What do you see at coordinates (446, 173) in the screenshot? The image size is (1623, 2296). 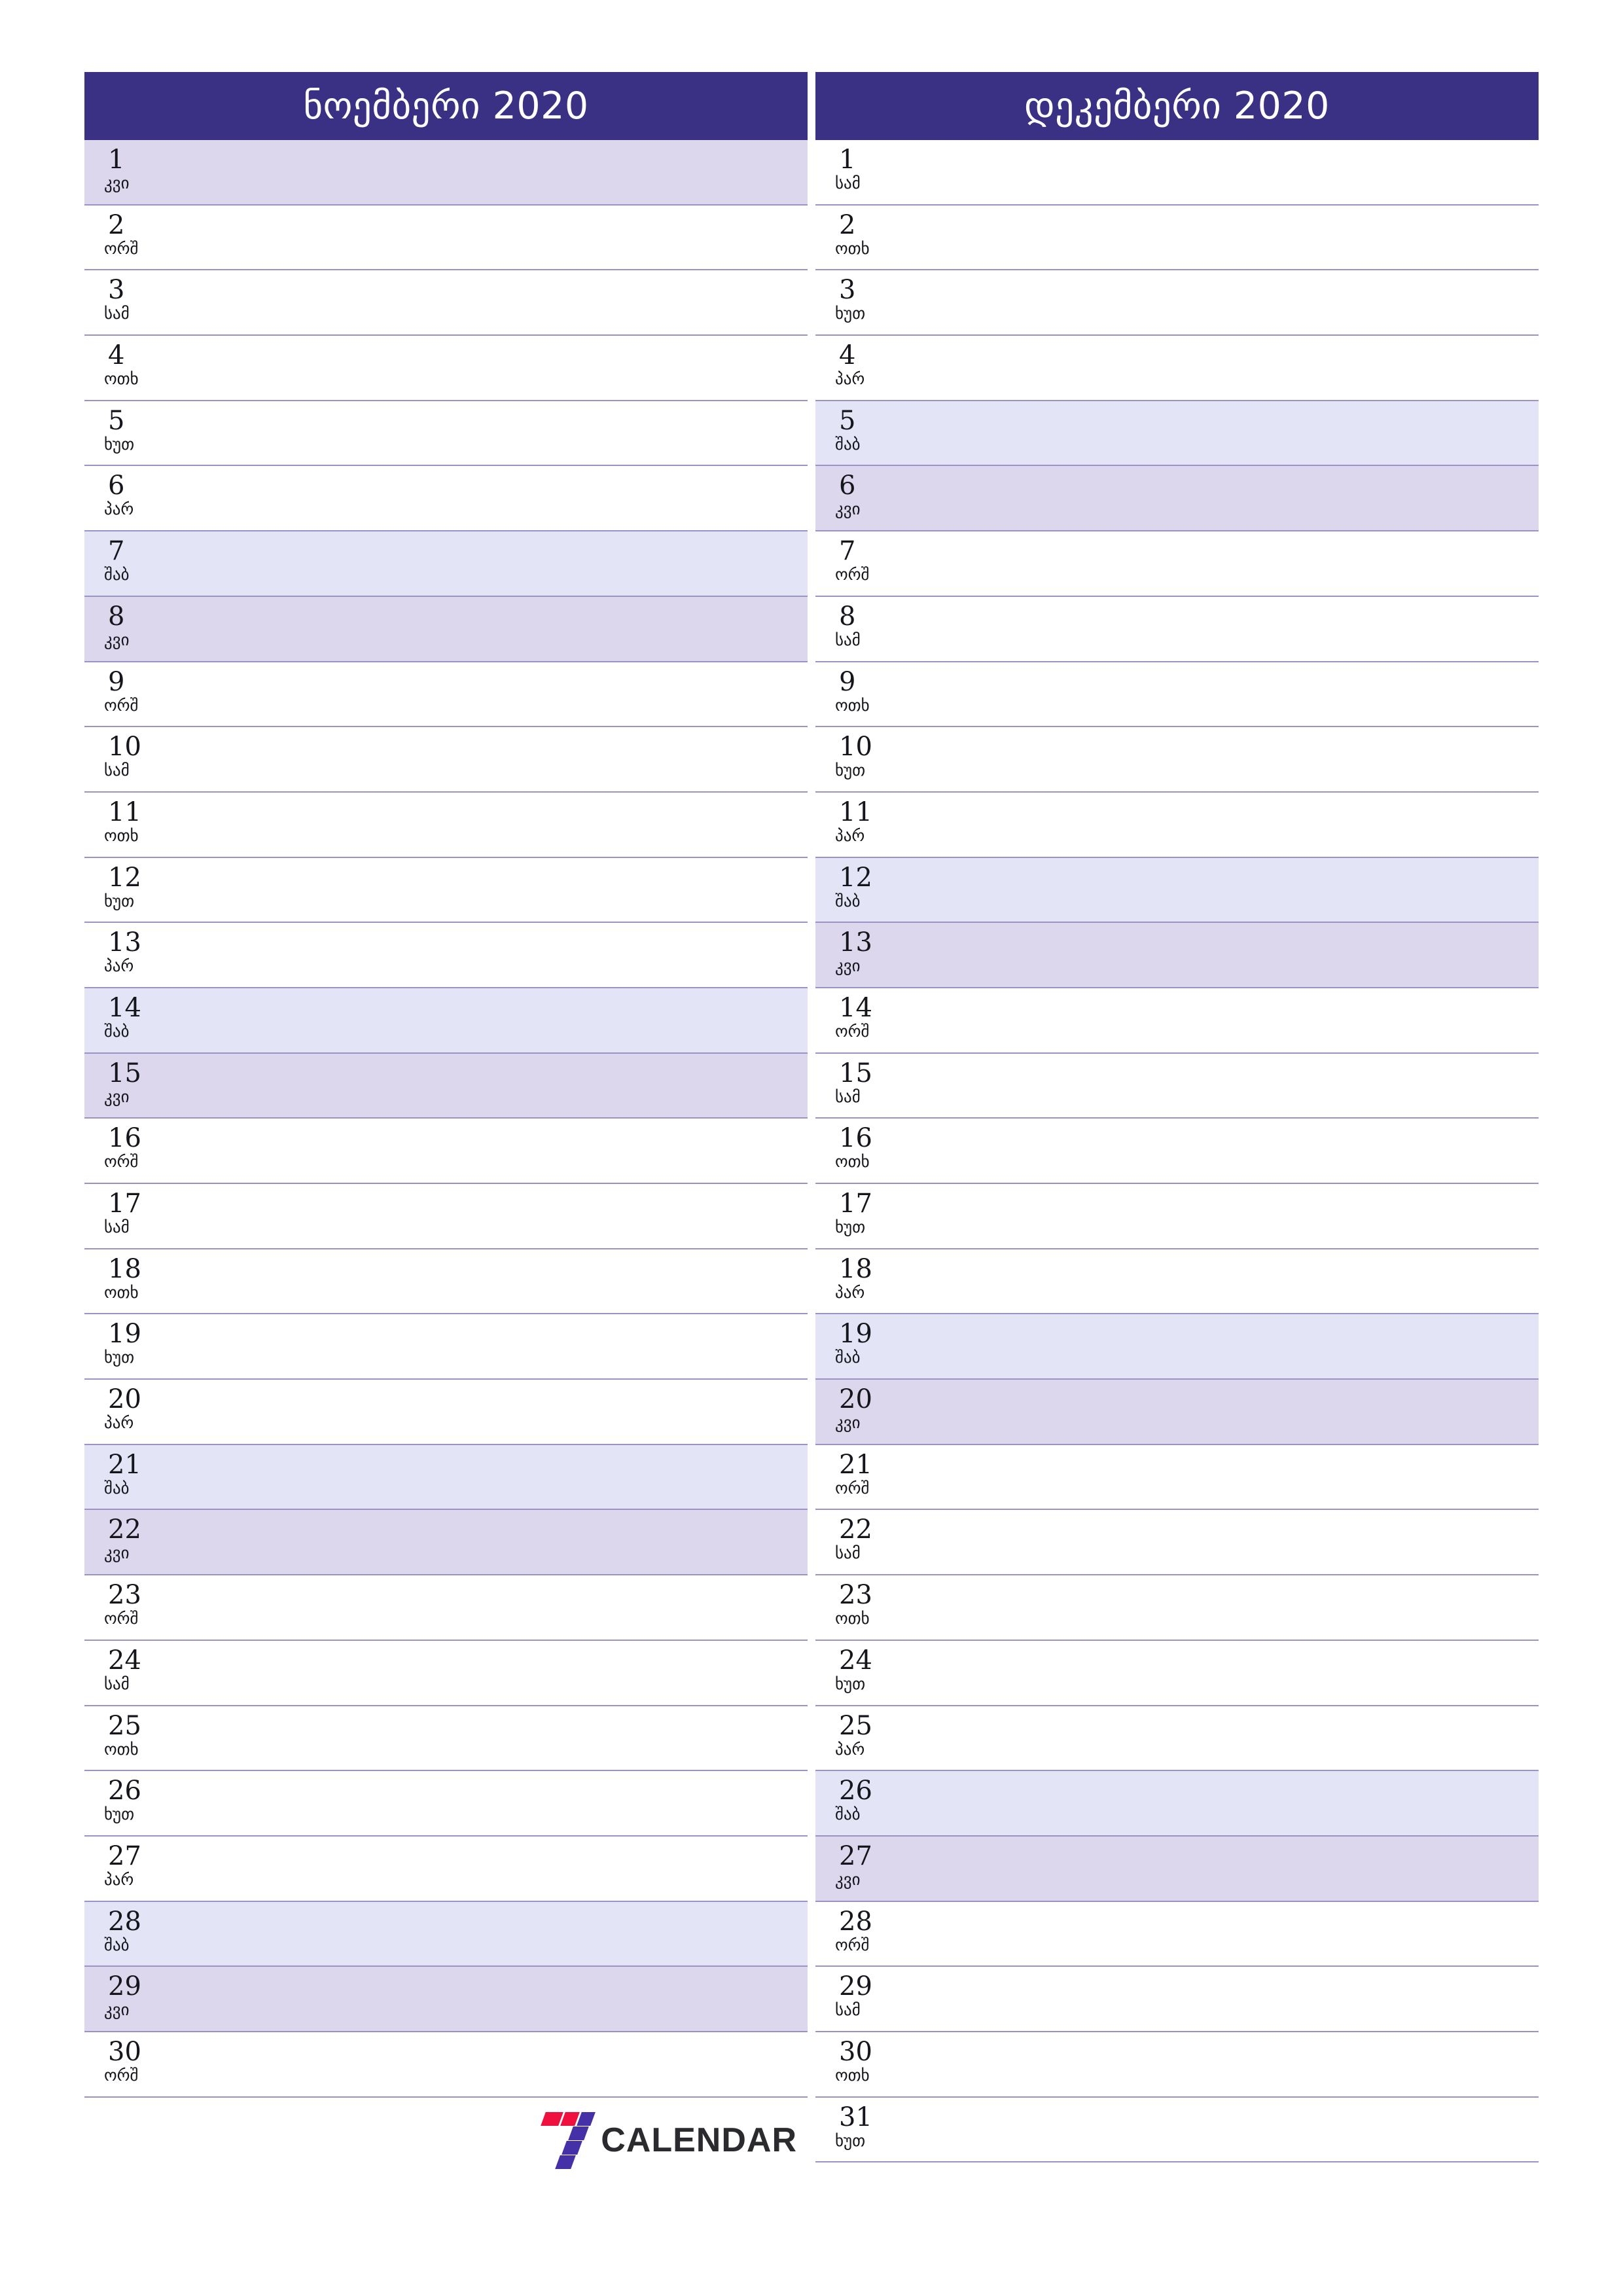 I see `day-row: 1 კვი` at bounding box center [446, 173].